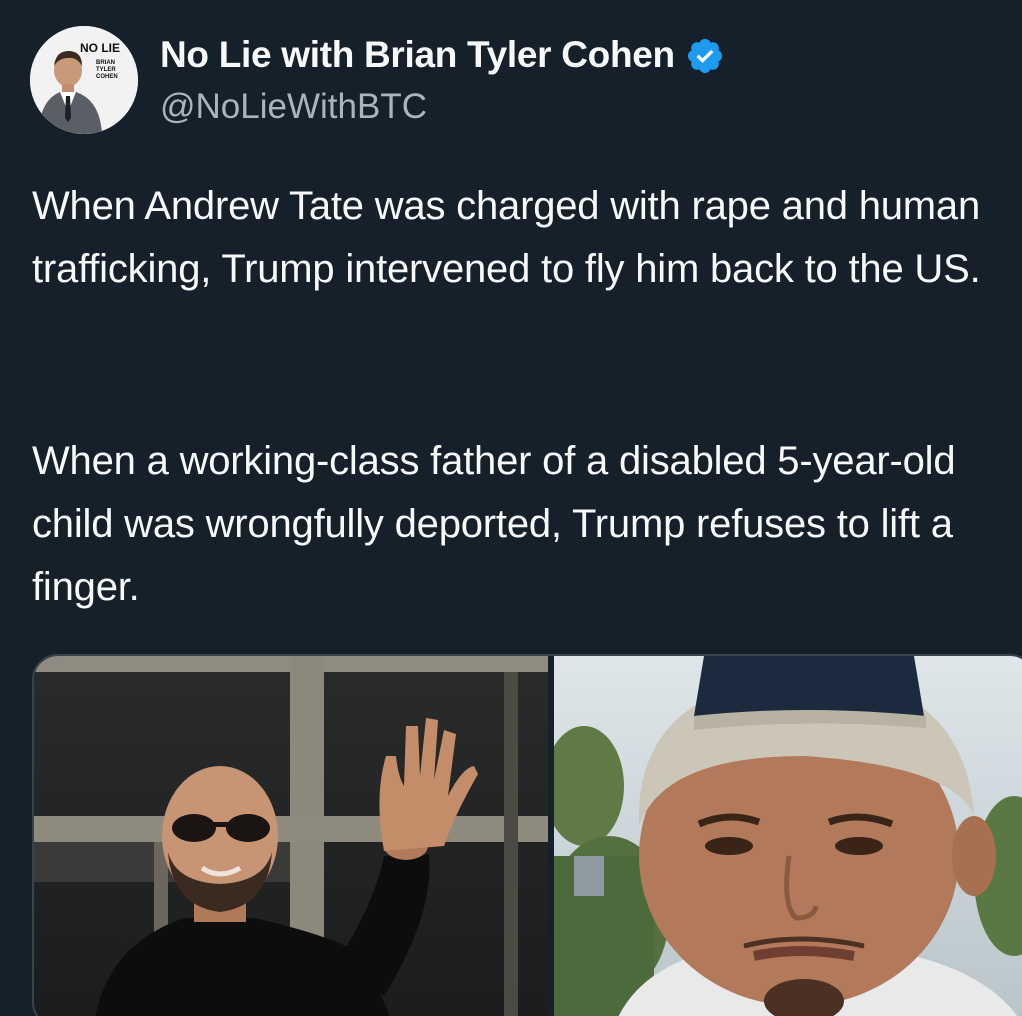  What do you see at coordinates (107, 77) in the screenshot?
I see `svg-text: COHEN` at bounding box center [107, 77].